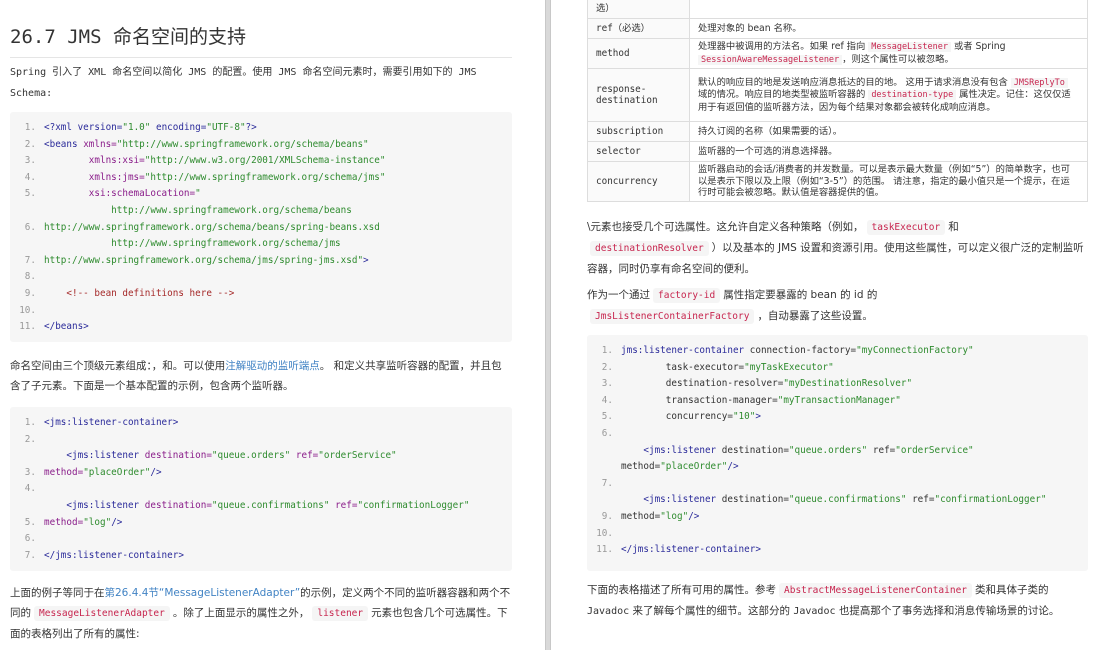 The image size is (1100, 650). What do you see at coordinates (934, 450) in the screenshot?
I see `code-token: "orderService"` at bounding box center [934, 450].